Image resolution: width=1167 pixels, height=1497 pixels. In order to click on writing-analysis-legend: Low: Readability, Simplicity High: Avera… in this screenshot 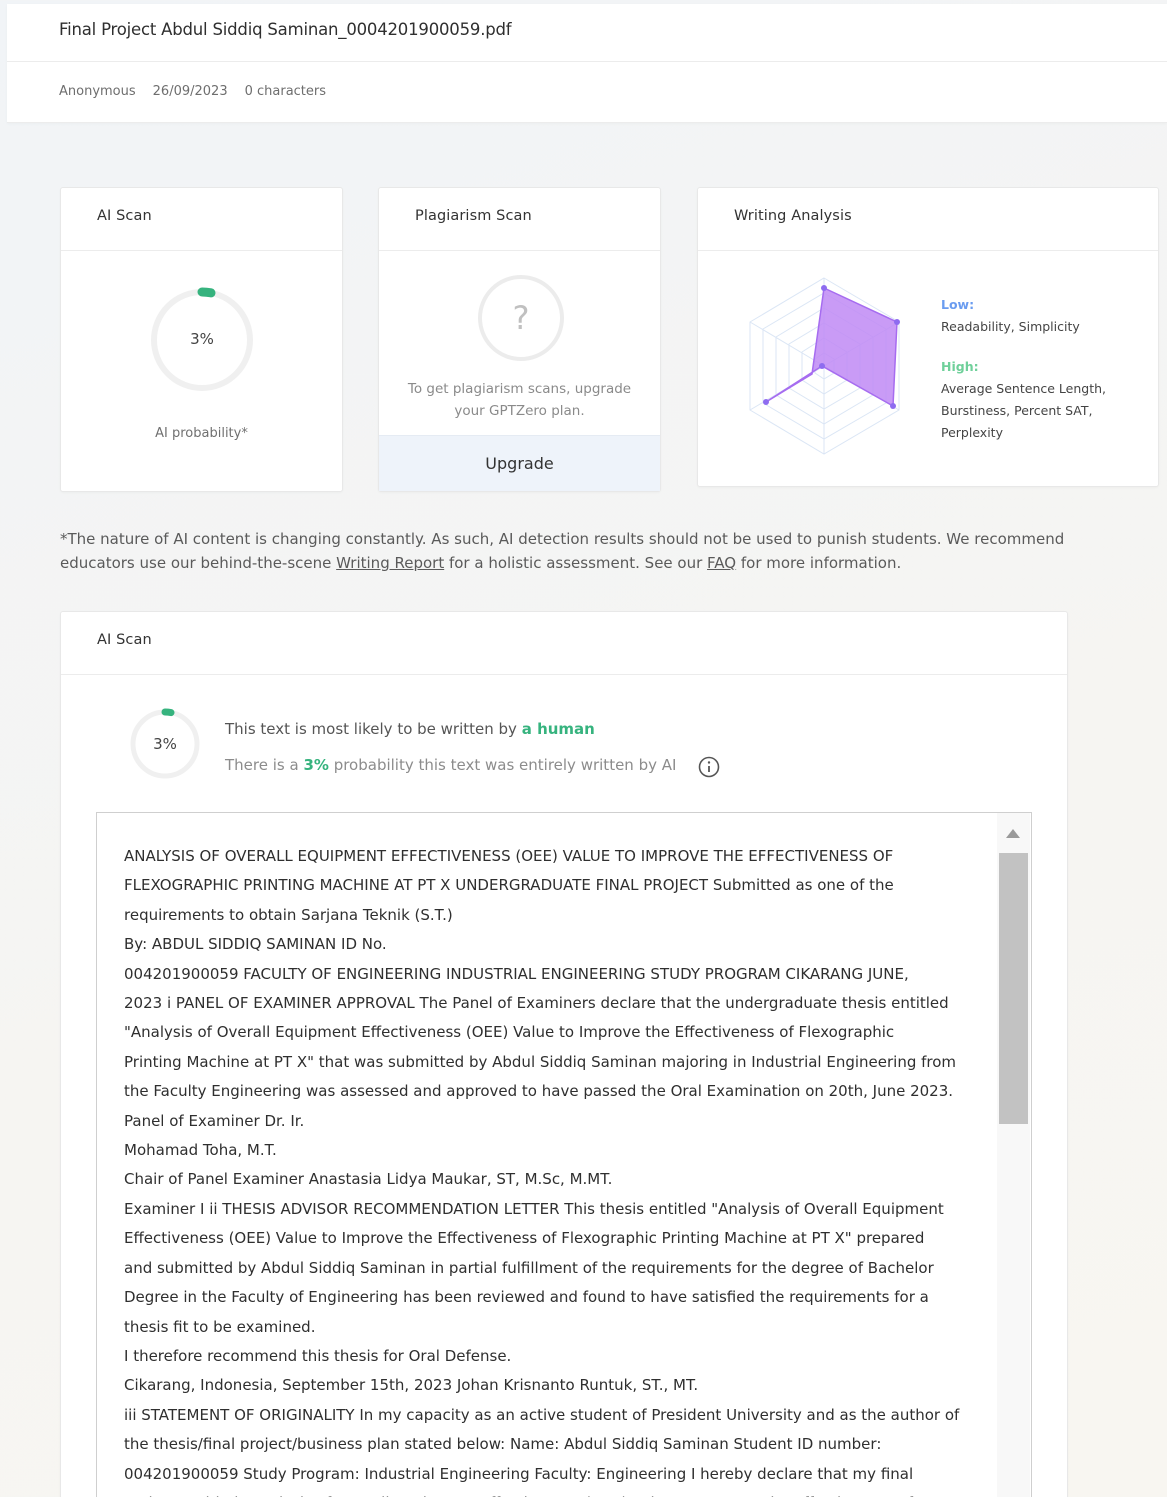, I will do `click(1028, 369)`.